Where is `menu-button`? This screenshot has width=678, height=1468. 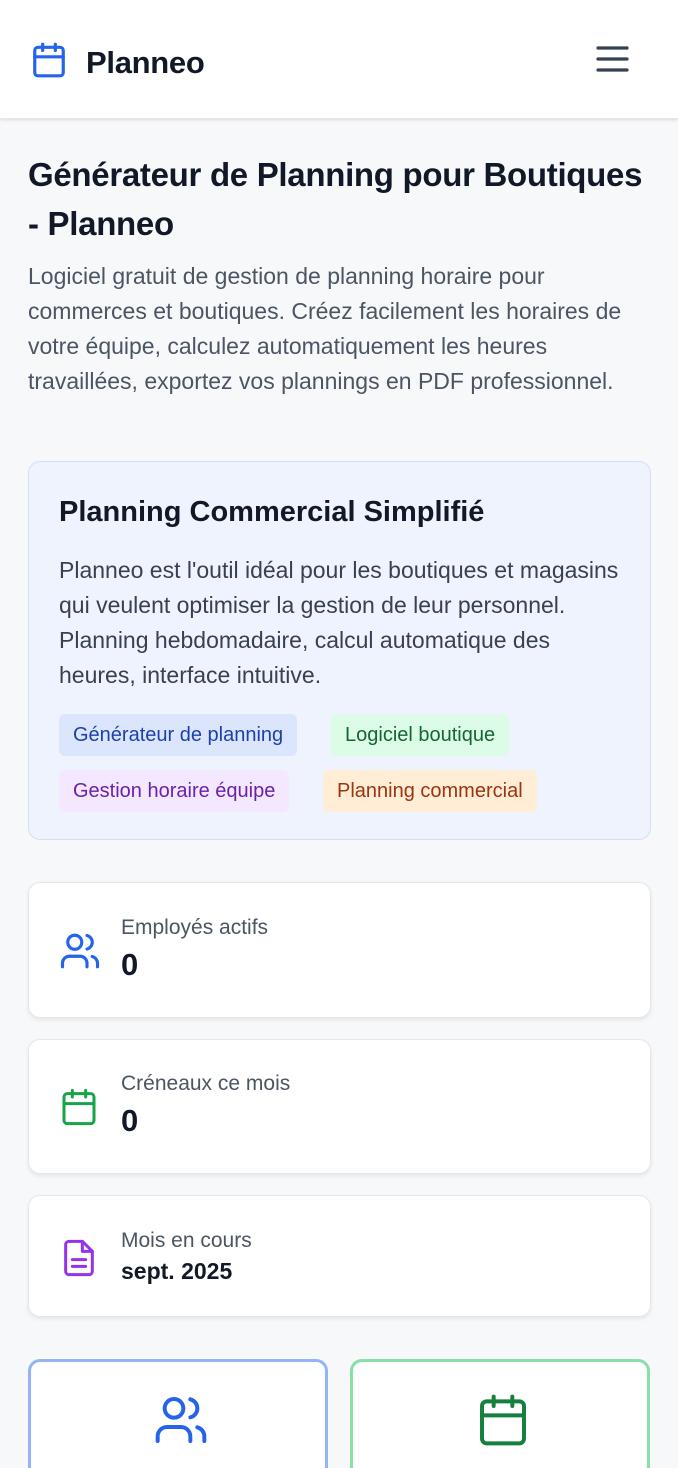 menu-button is located at coordinates (612, 60).